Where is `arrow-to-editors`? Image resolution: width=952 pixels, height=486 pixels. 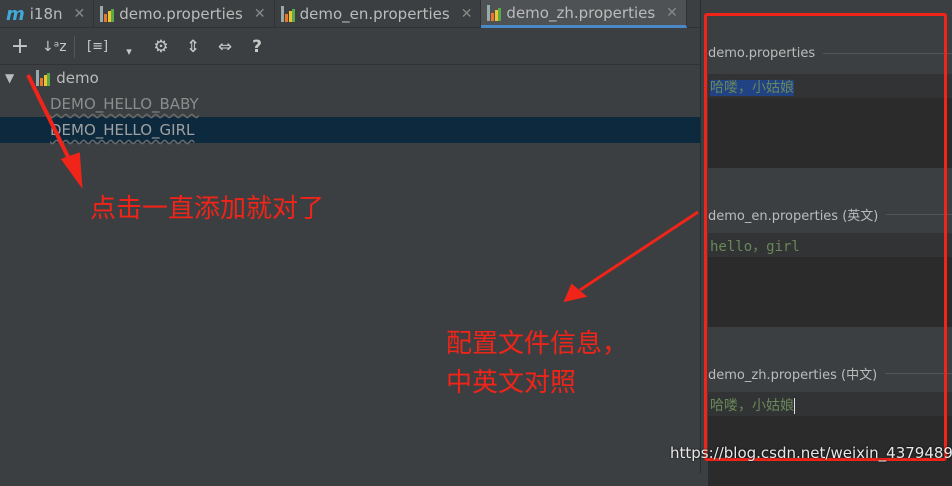 arrow-to-editors is located at coordinates (631, 256).